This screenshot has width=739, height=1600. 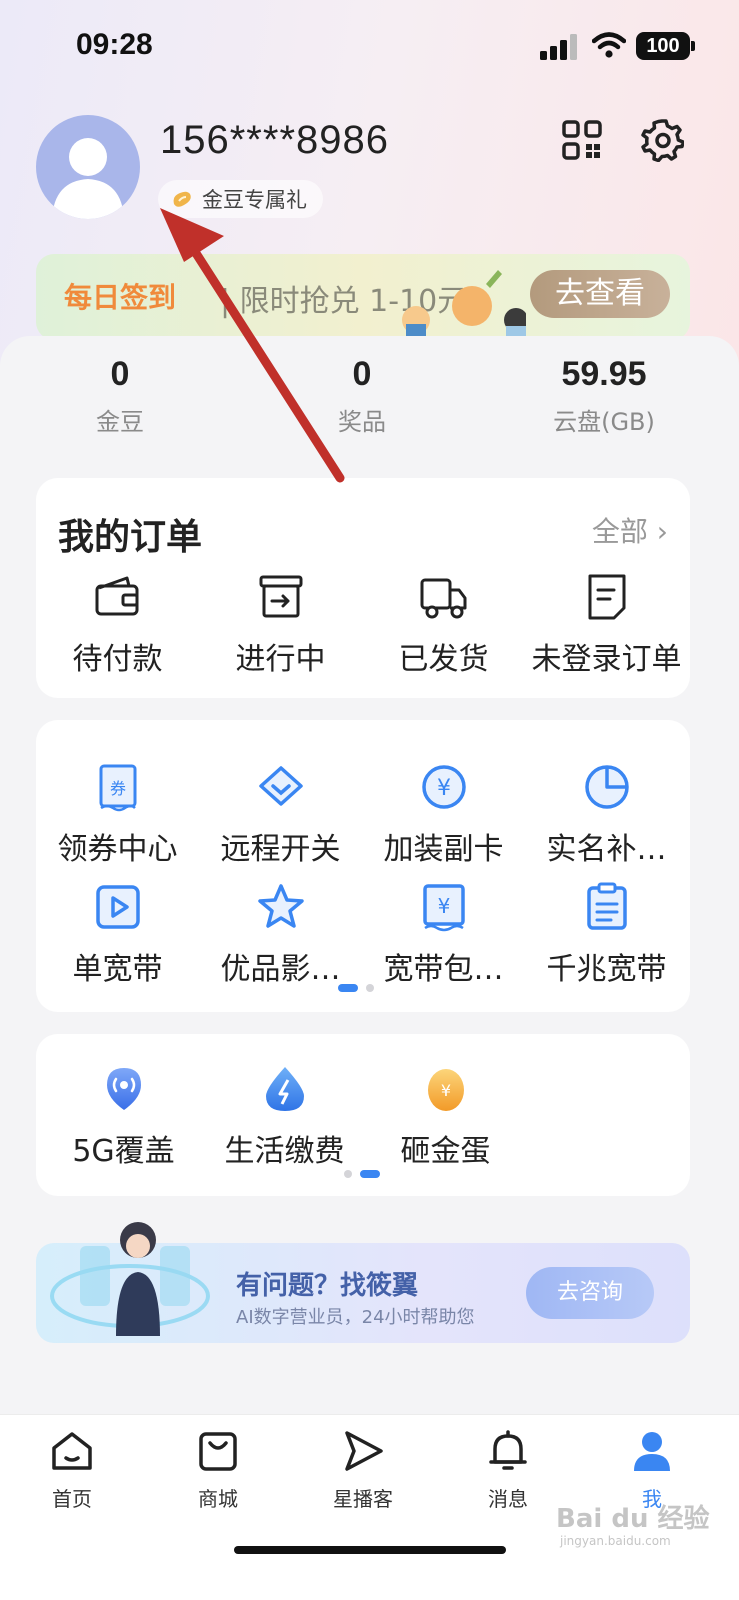 What do you see at coordinates (280, 786) in the screenshot?
I see `diamond-icon` at bounding box center [280, 786].